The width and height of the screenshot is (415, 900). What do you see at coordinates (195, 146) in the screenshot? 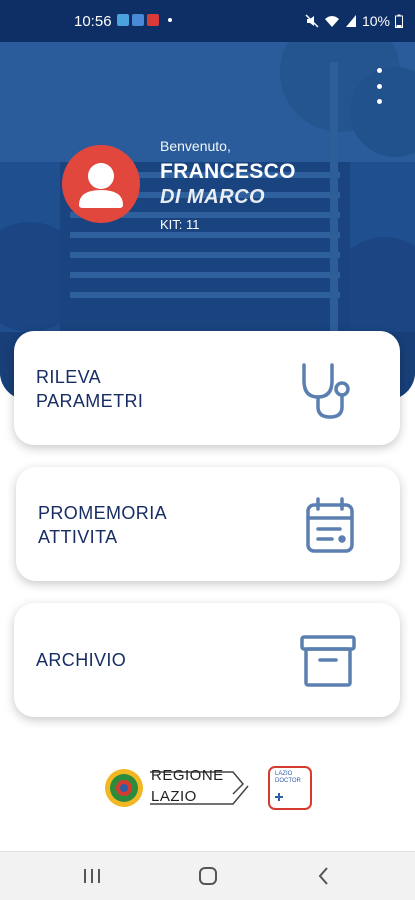
I see `welcome-greeting: Benvenuto,` at bounding box center [195, 146].